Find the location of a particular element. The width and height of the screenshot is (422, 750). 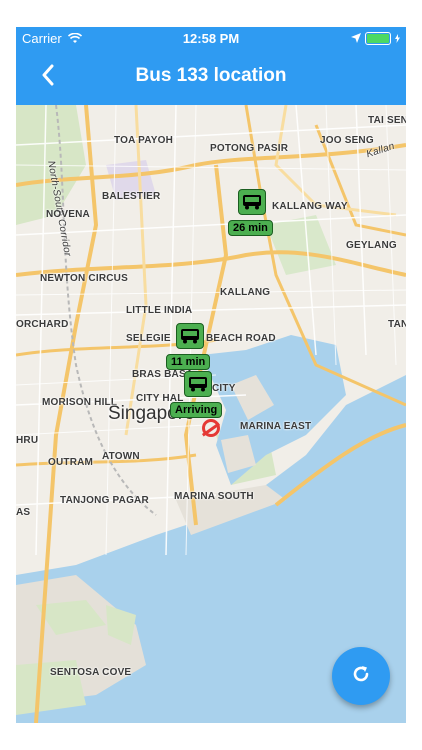

refresh-icon is located at coordinates (361, 676).